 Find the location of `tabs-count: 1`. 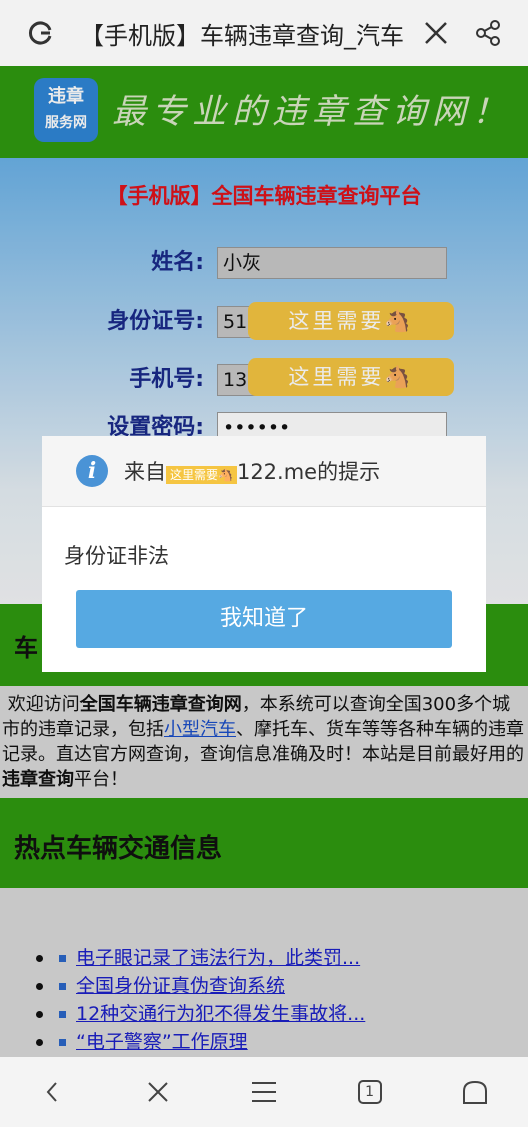

tabs-count: 1 is located at coordinates (370, 1092).